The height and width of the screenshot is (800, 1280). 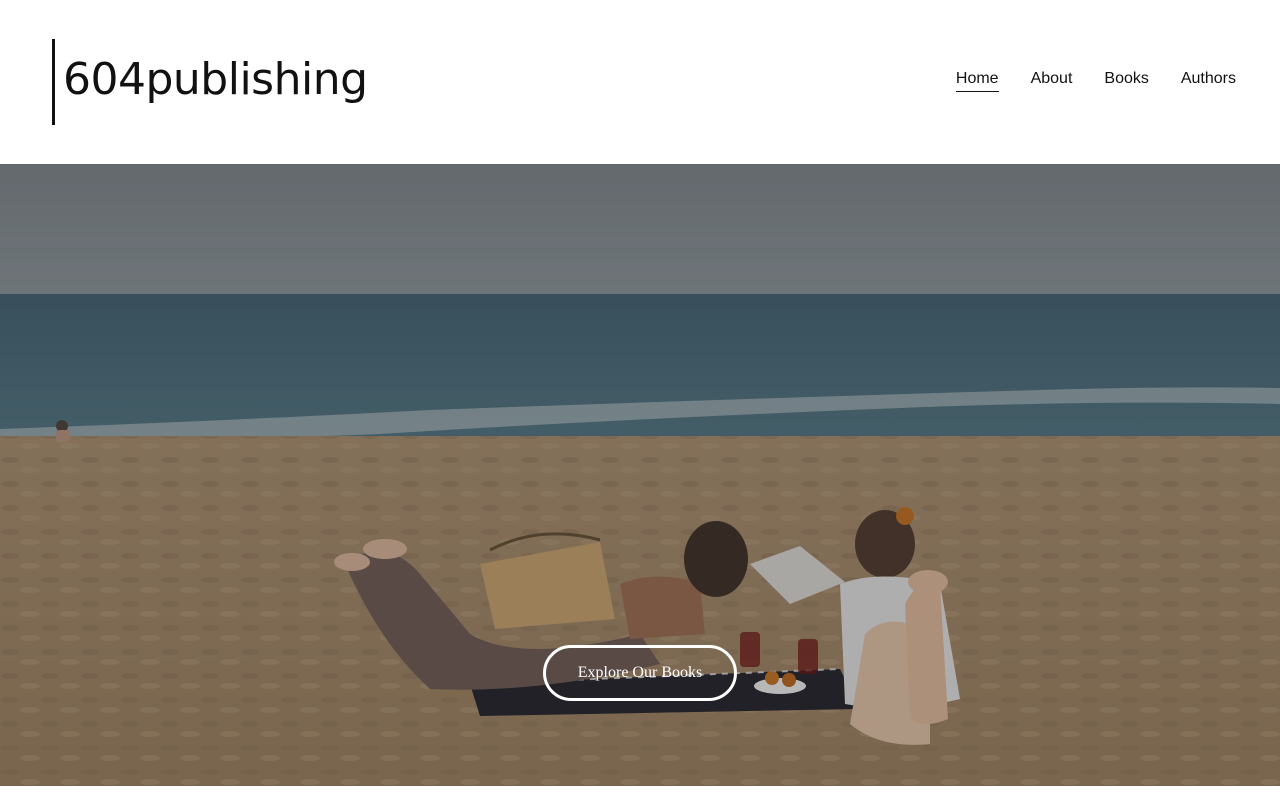 I want to click on logo-bar, so click(x=53, y=82).